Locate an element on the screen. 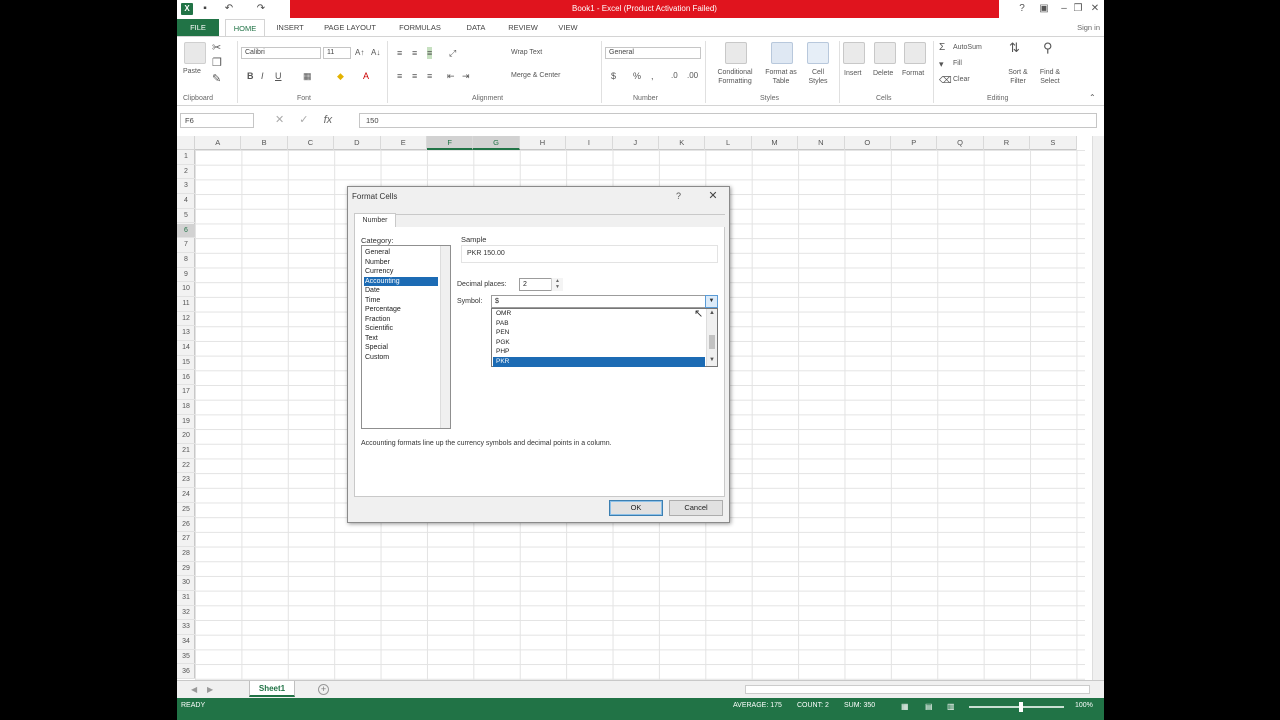 This screenshot has height=720, width=1280. column-header: S is located at coordinates (1053, 143).